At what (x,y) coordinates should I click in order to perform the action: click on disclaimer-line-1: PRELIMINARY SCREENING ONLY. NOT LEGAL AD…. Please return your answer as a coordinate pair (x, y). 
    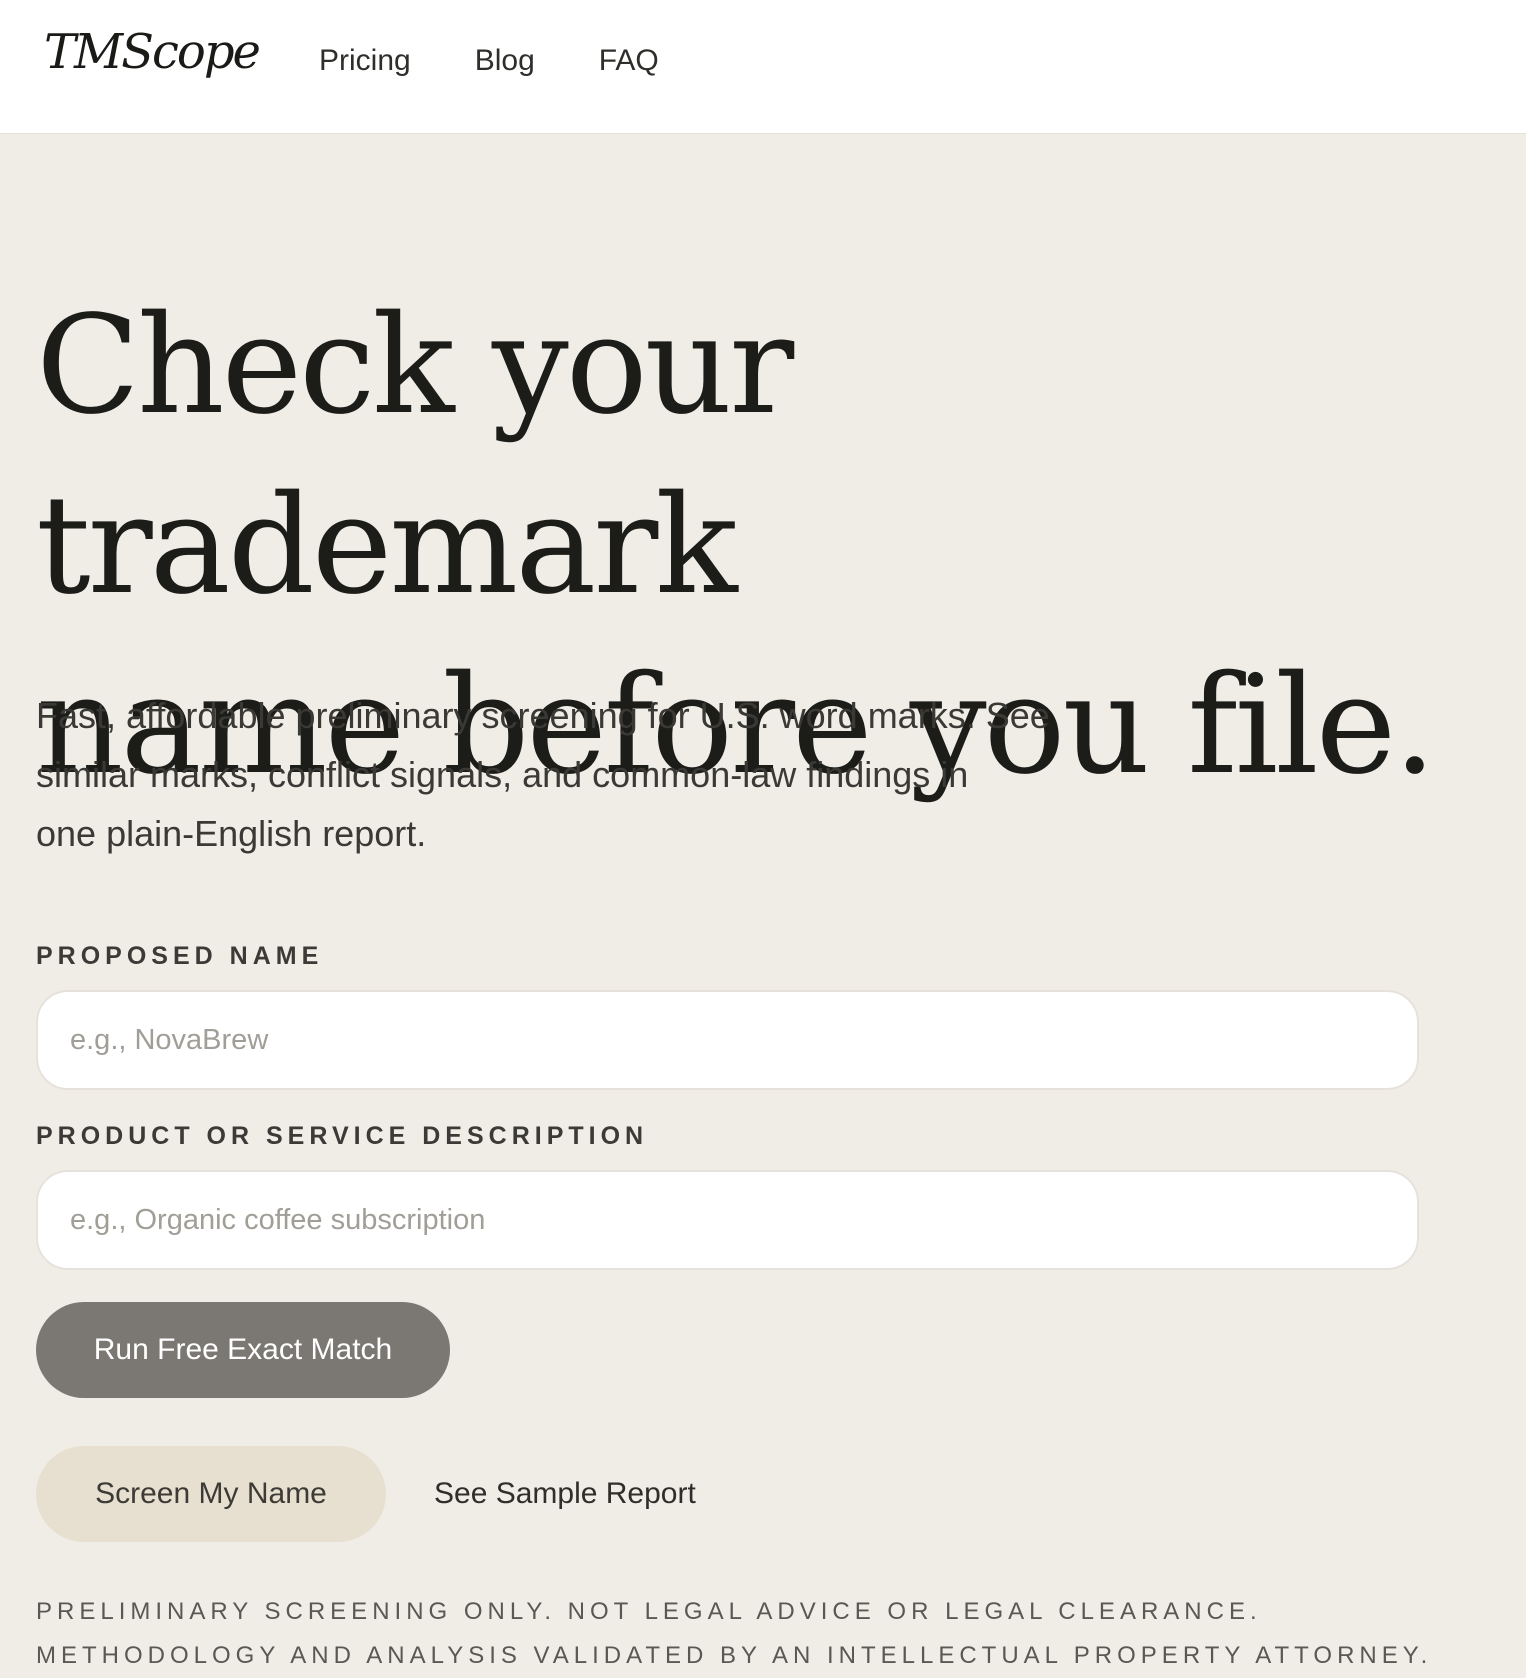
    Looking at the image, I should click on (649, 1611).